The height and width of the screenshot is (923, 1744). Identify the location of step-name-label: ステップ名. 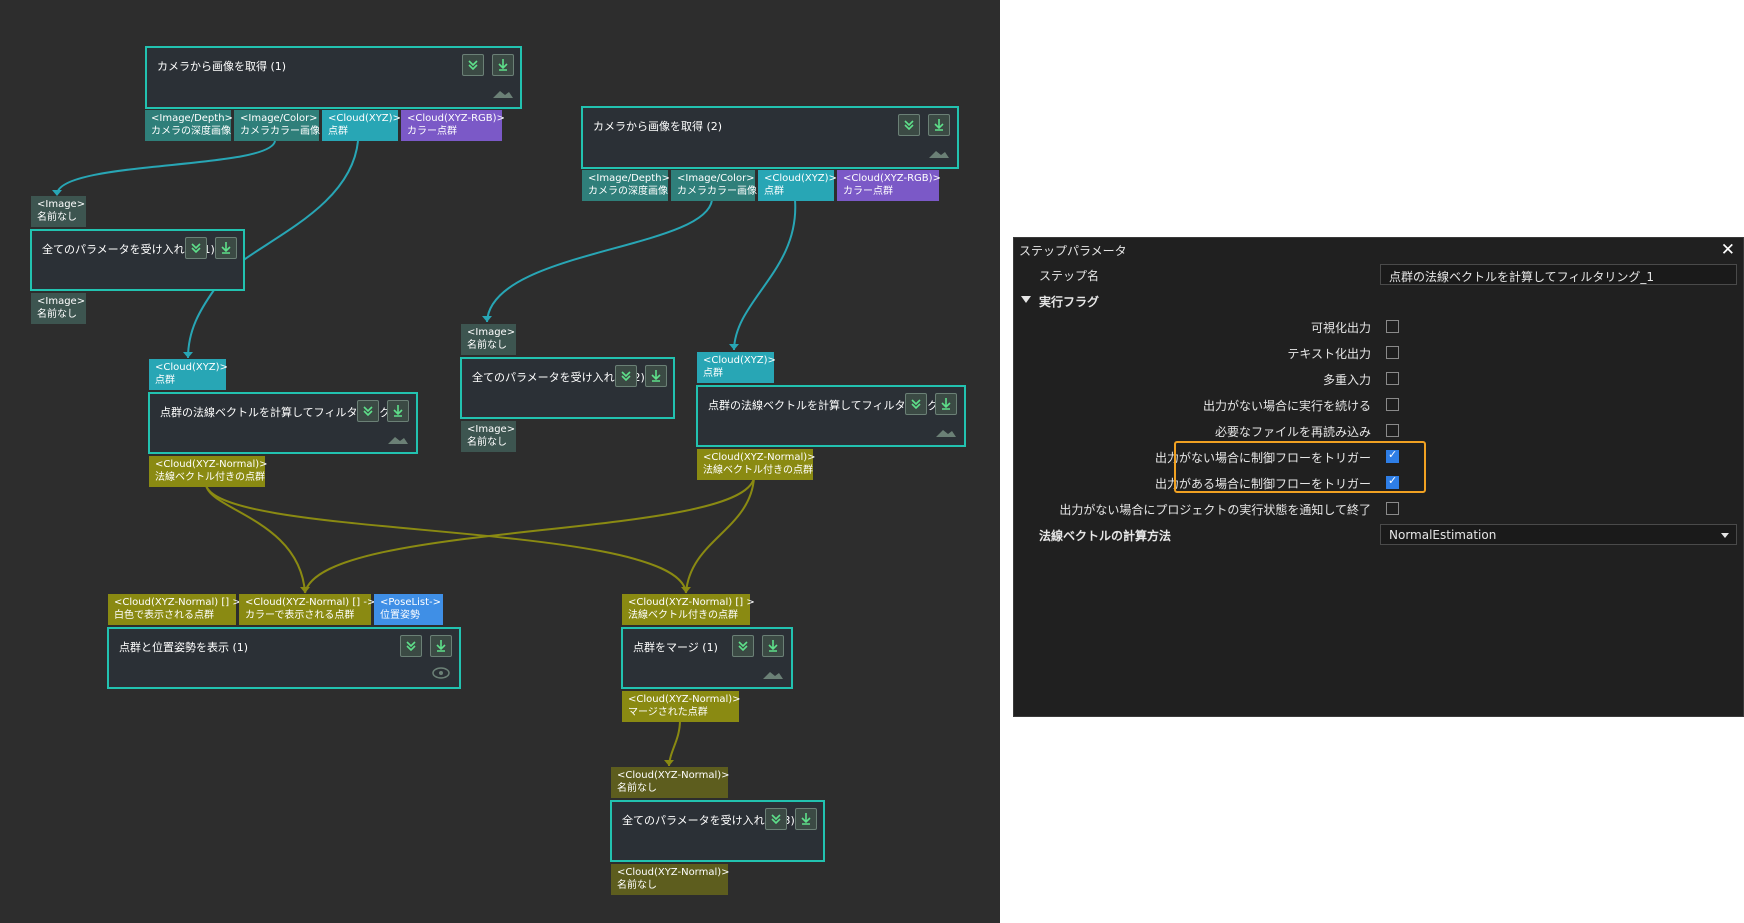
(1069, 276).